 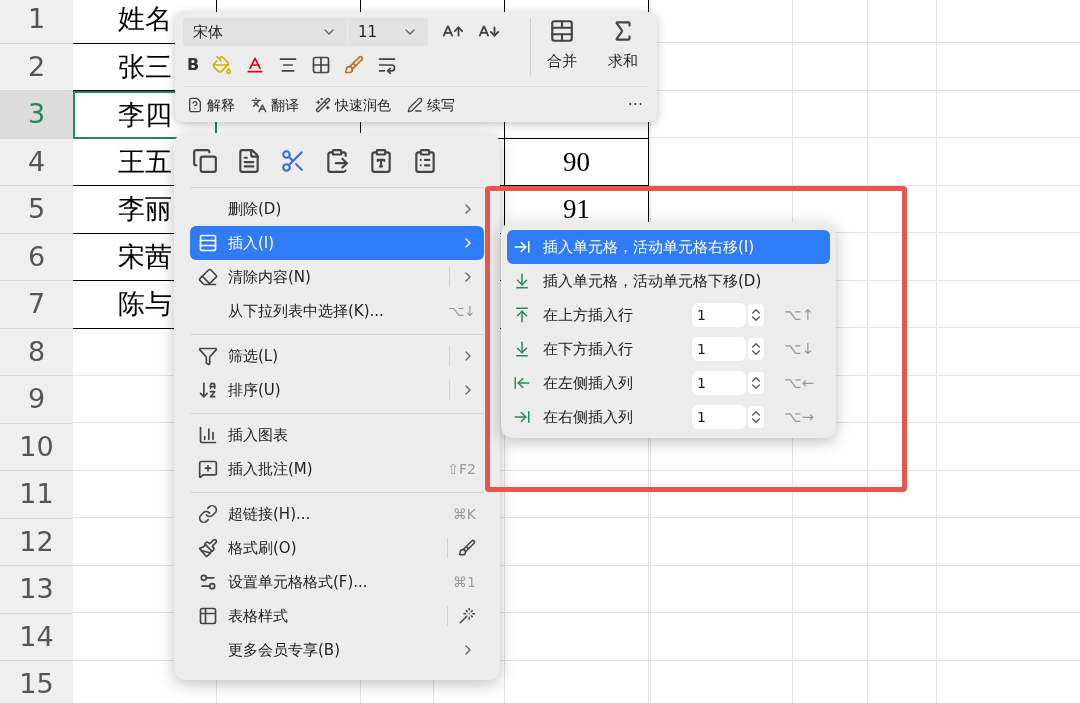 I want to click on menu-item: 插入图表, so click(x=337, y=435).